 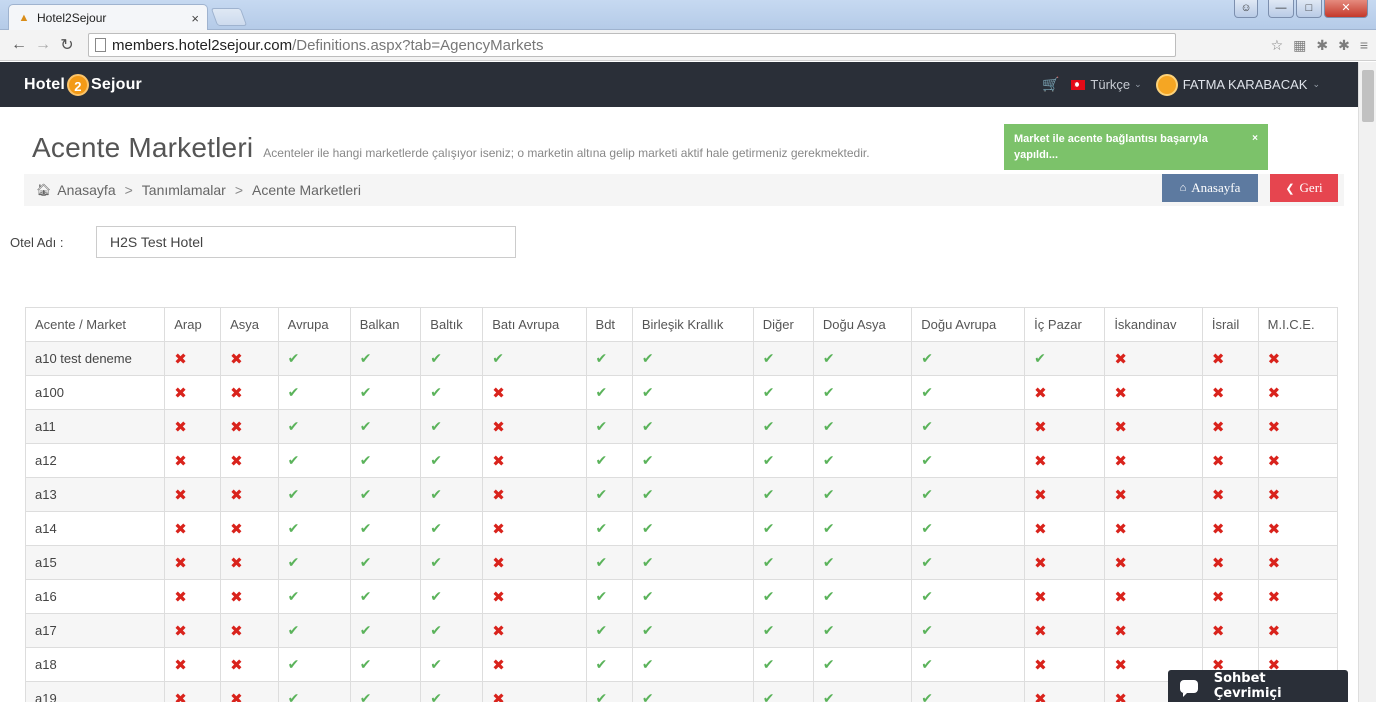 I want to click on user-menu: FATMA KARABACAK, so click(x=1245, y=84).